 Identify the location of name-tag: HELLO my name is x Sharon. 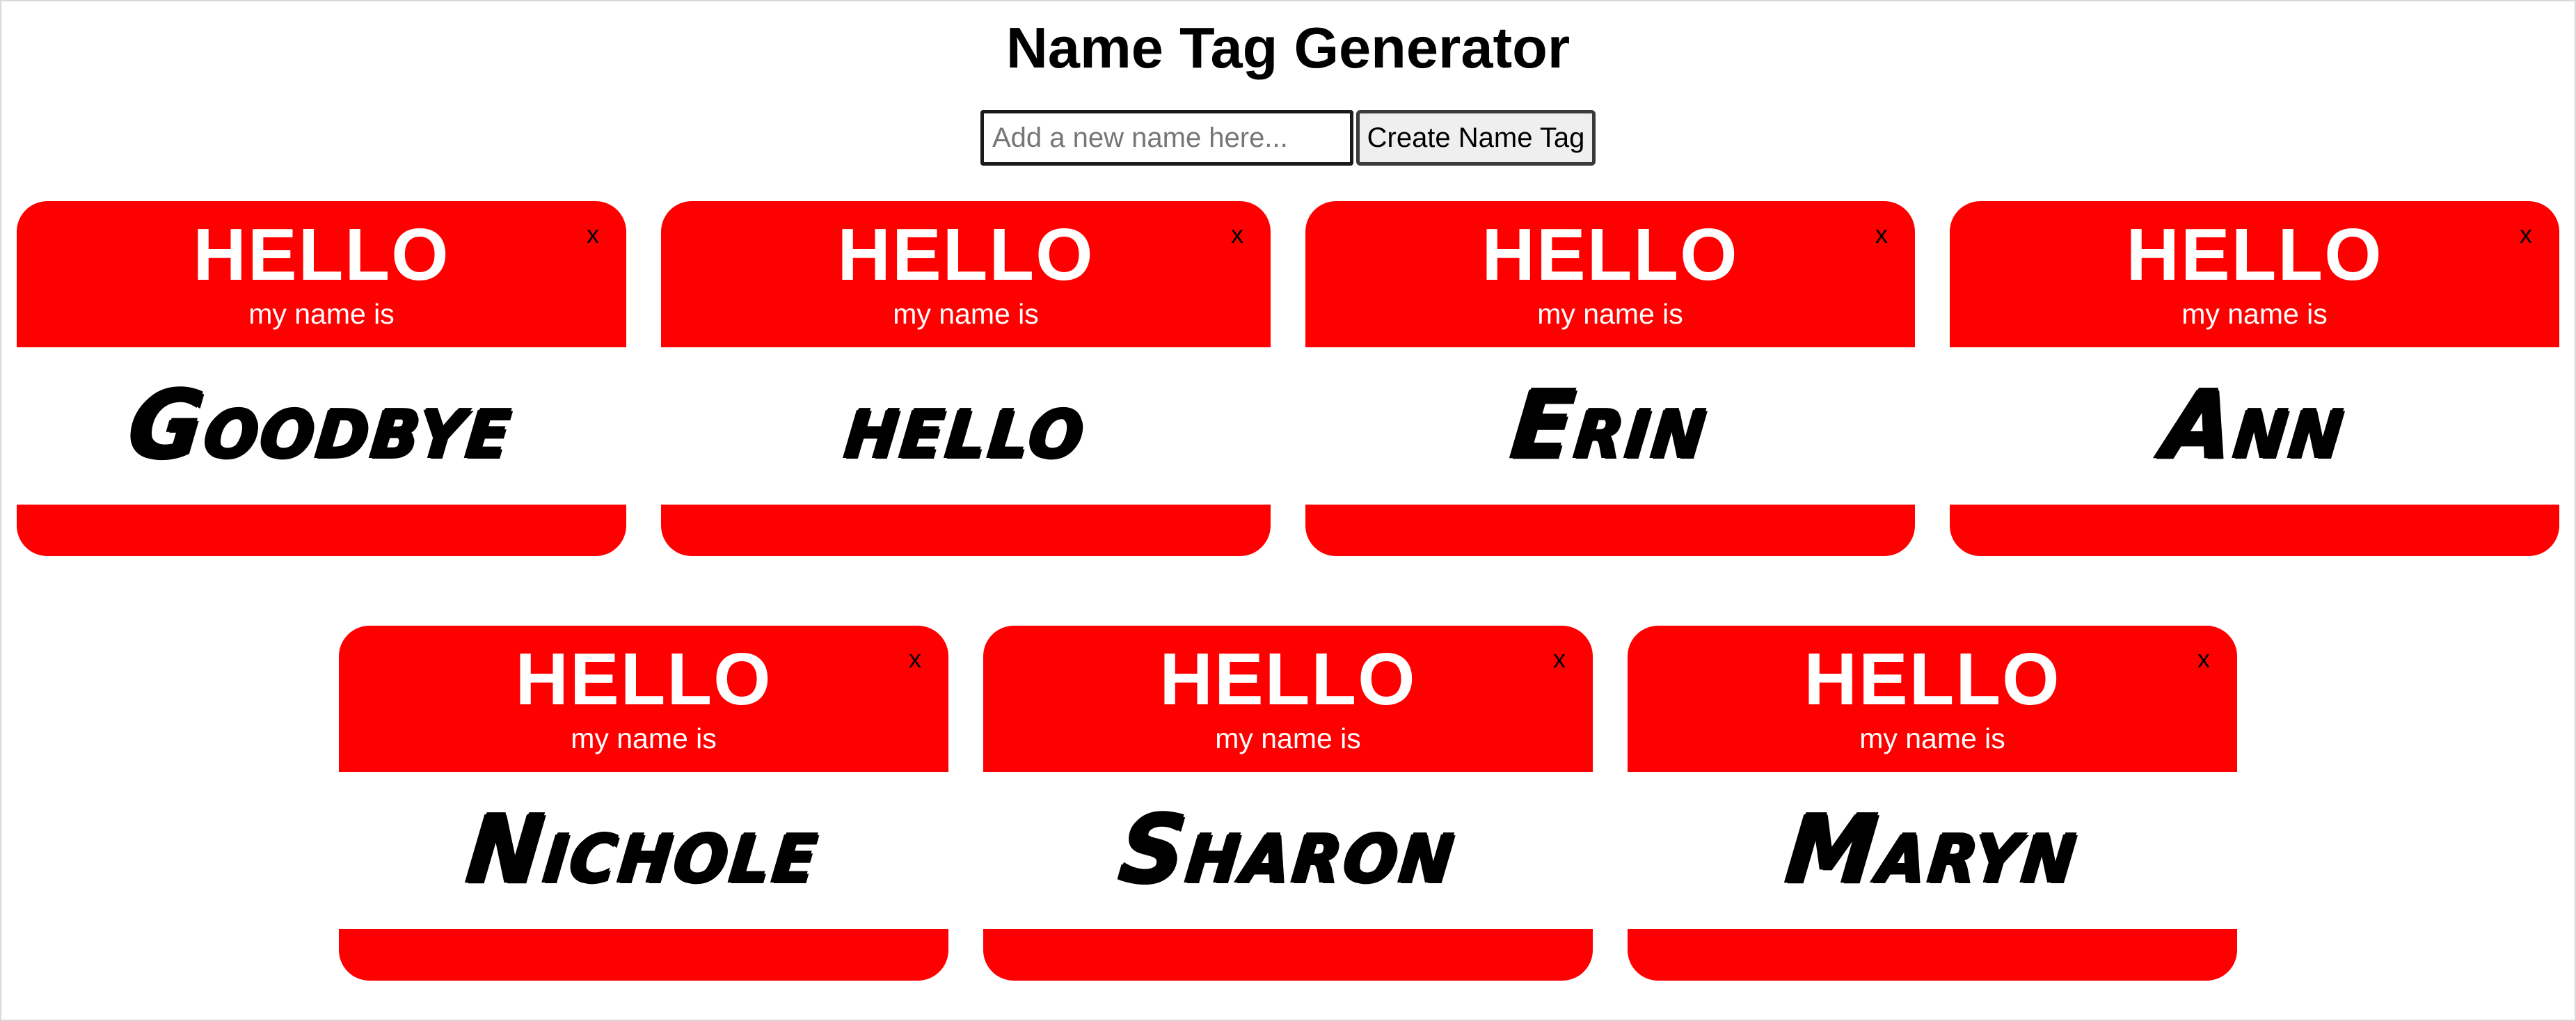
(1288, 803).